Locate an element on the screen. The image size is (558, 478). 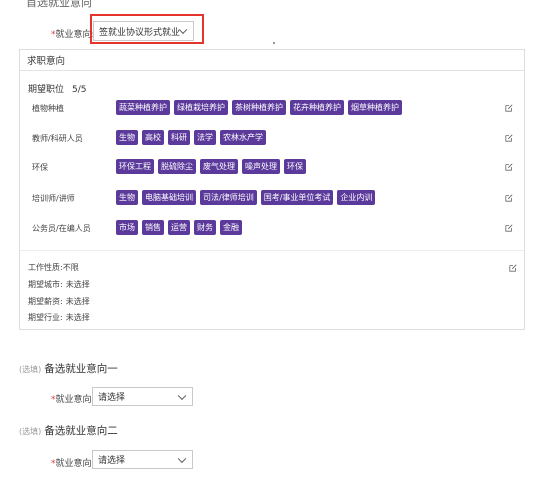
category-name: 植物种植 is located at coordinates (48, 108).